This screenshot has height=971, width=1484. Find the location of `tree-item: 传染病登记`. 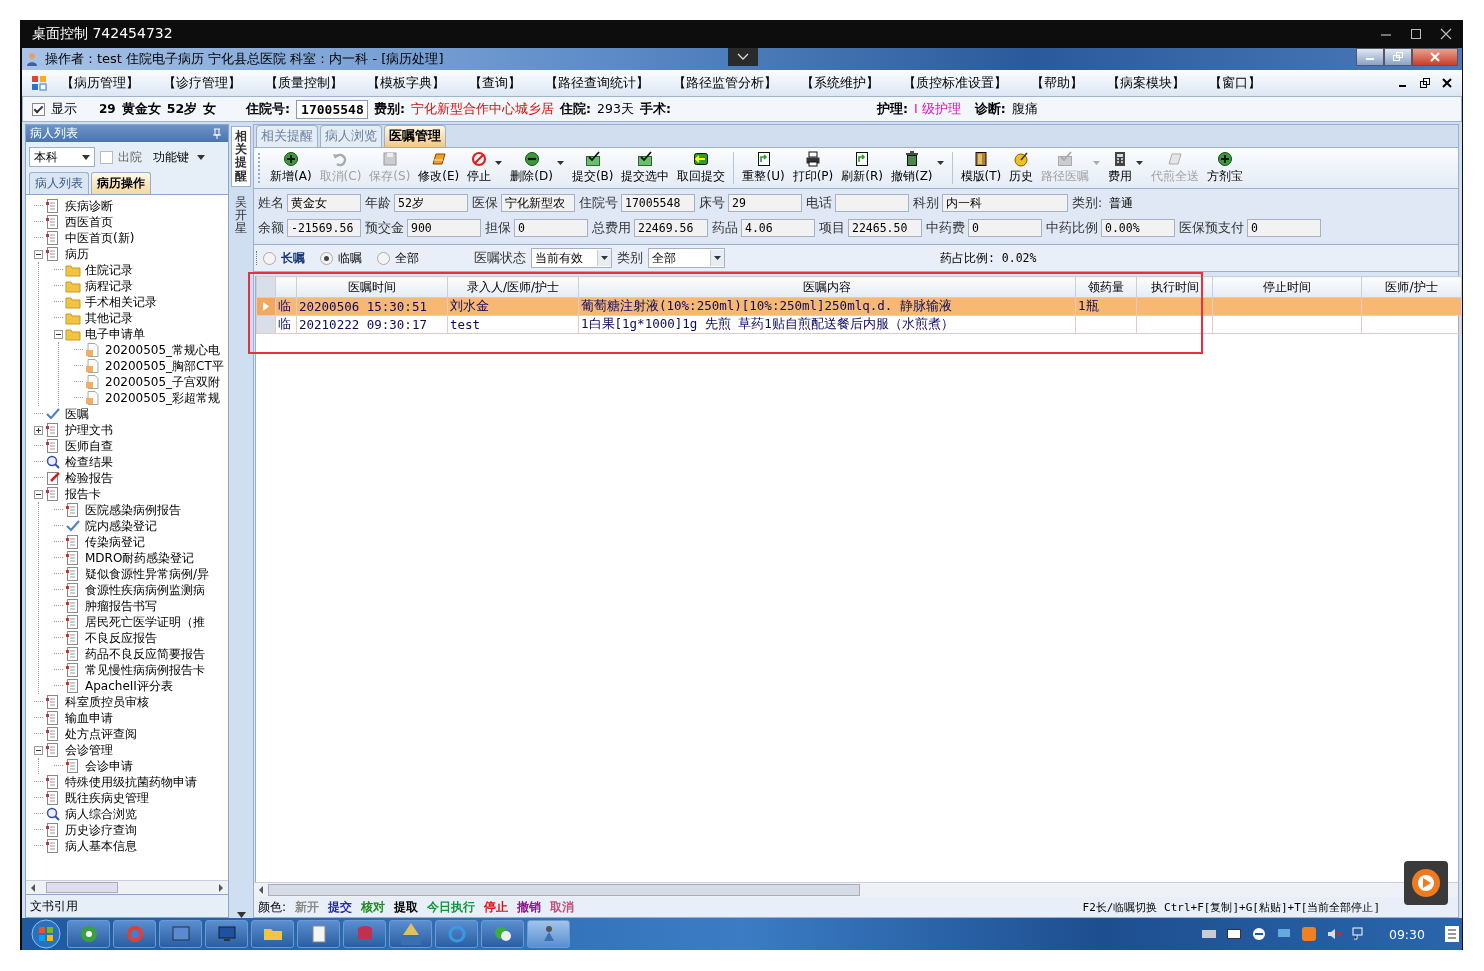

tree-item: 传染病登记 is located at coordinates (114, 542).